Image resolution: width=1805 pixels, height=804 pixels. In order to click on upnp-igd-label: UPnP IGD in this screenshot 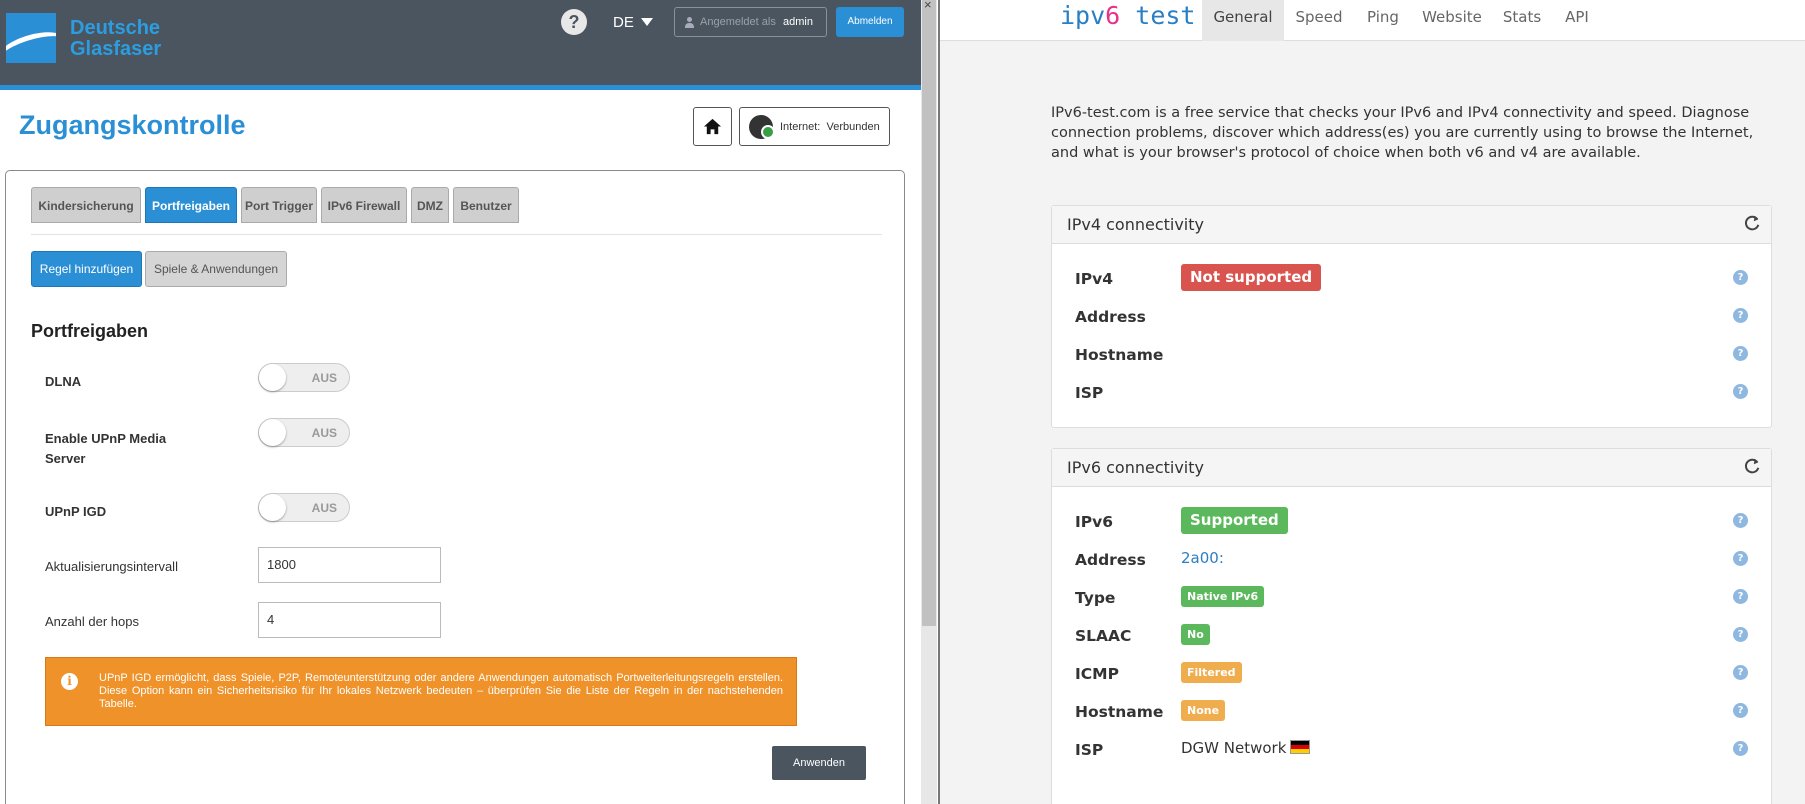, I will do `click(76, 511)`.